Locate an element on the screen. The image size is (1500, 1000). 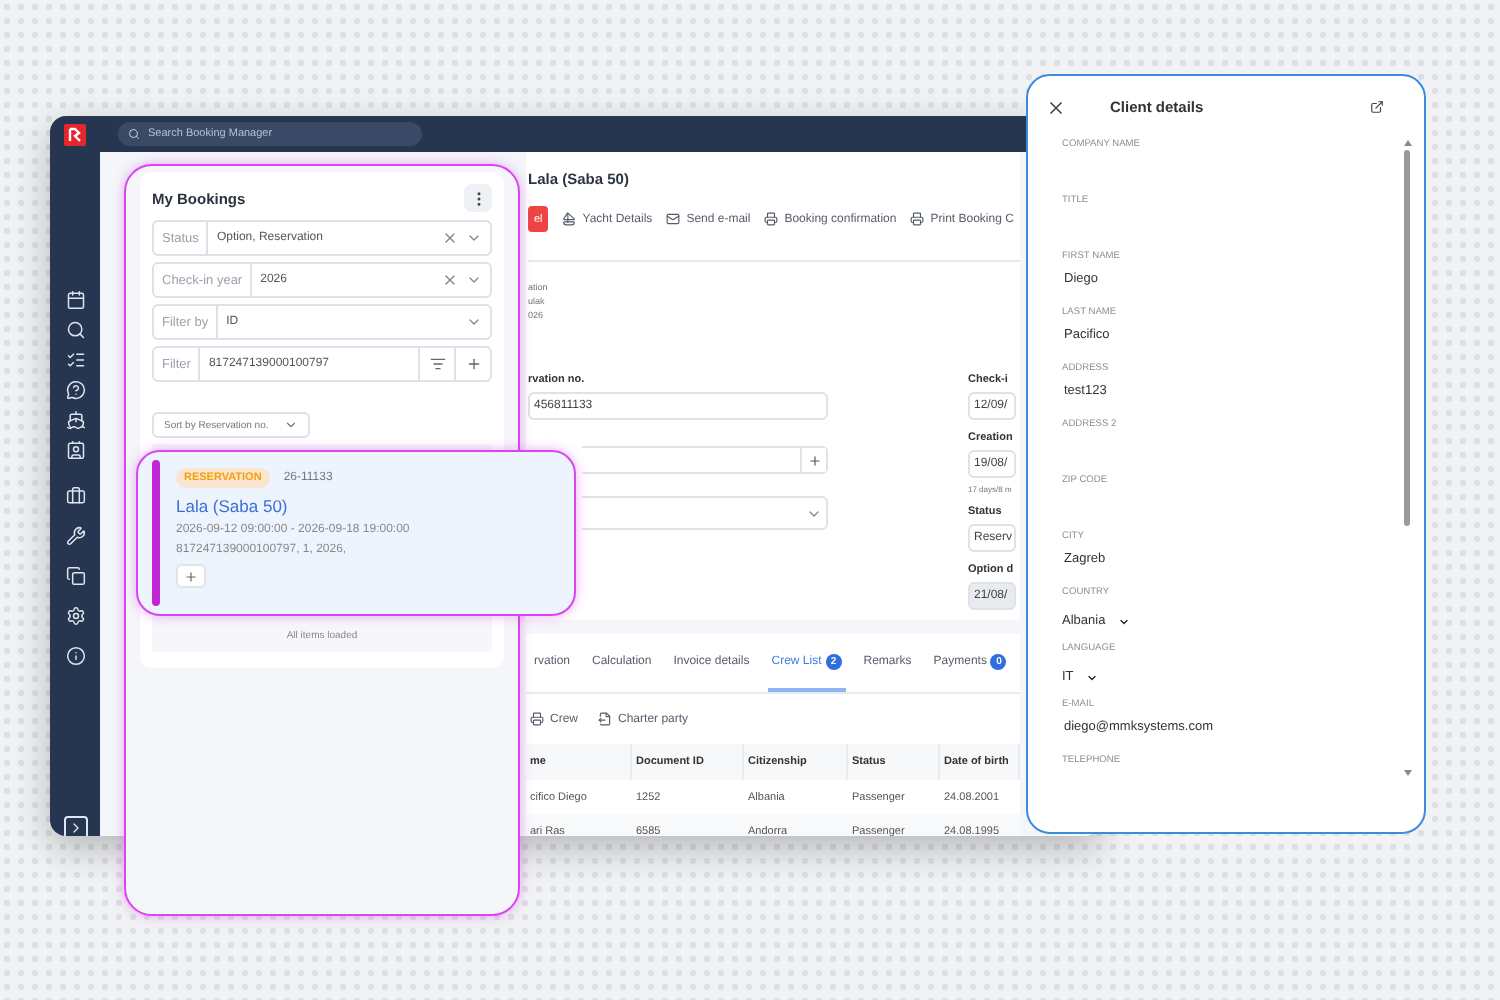
ship-icon is located at coordinates (75, 420).